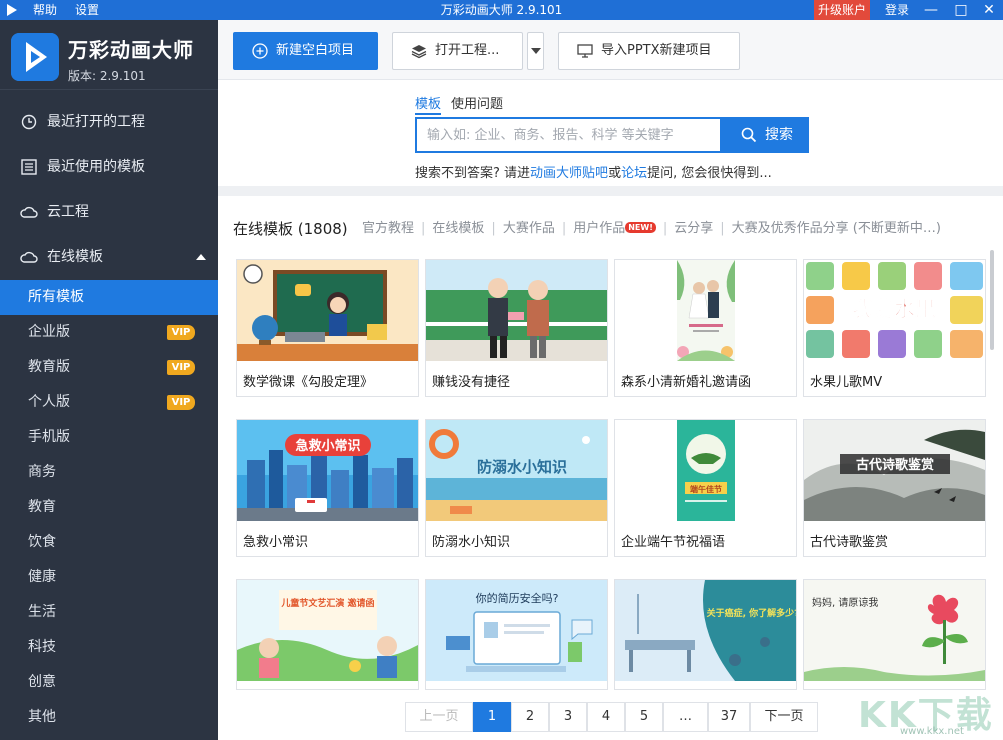 This screenshot has width=1003, height=740. I want to click on upgrade-account-button: 升级账户, so click(842, 10).